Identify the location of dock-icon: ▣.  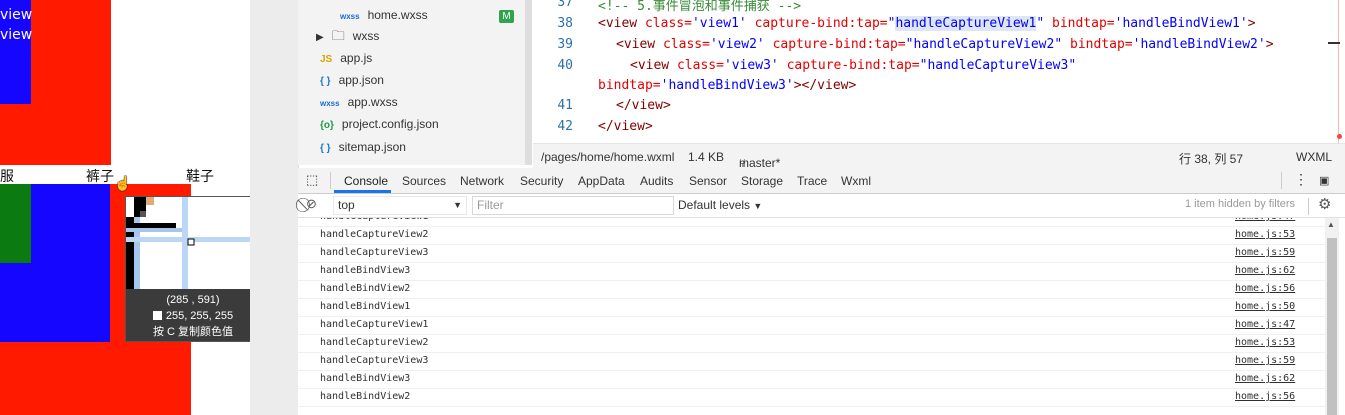
(1324, 180).